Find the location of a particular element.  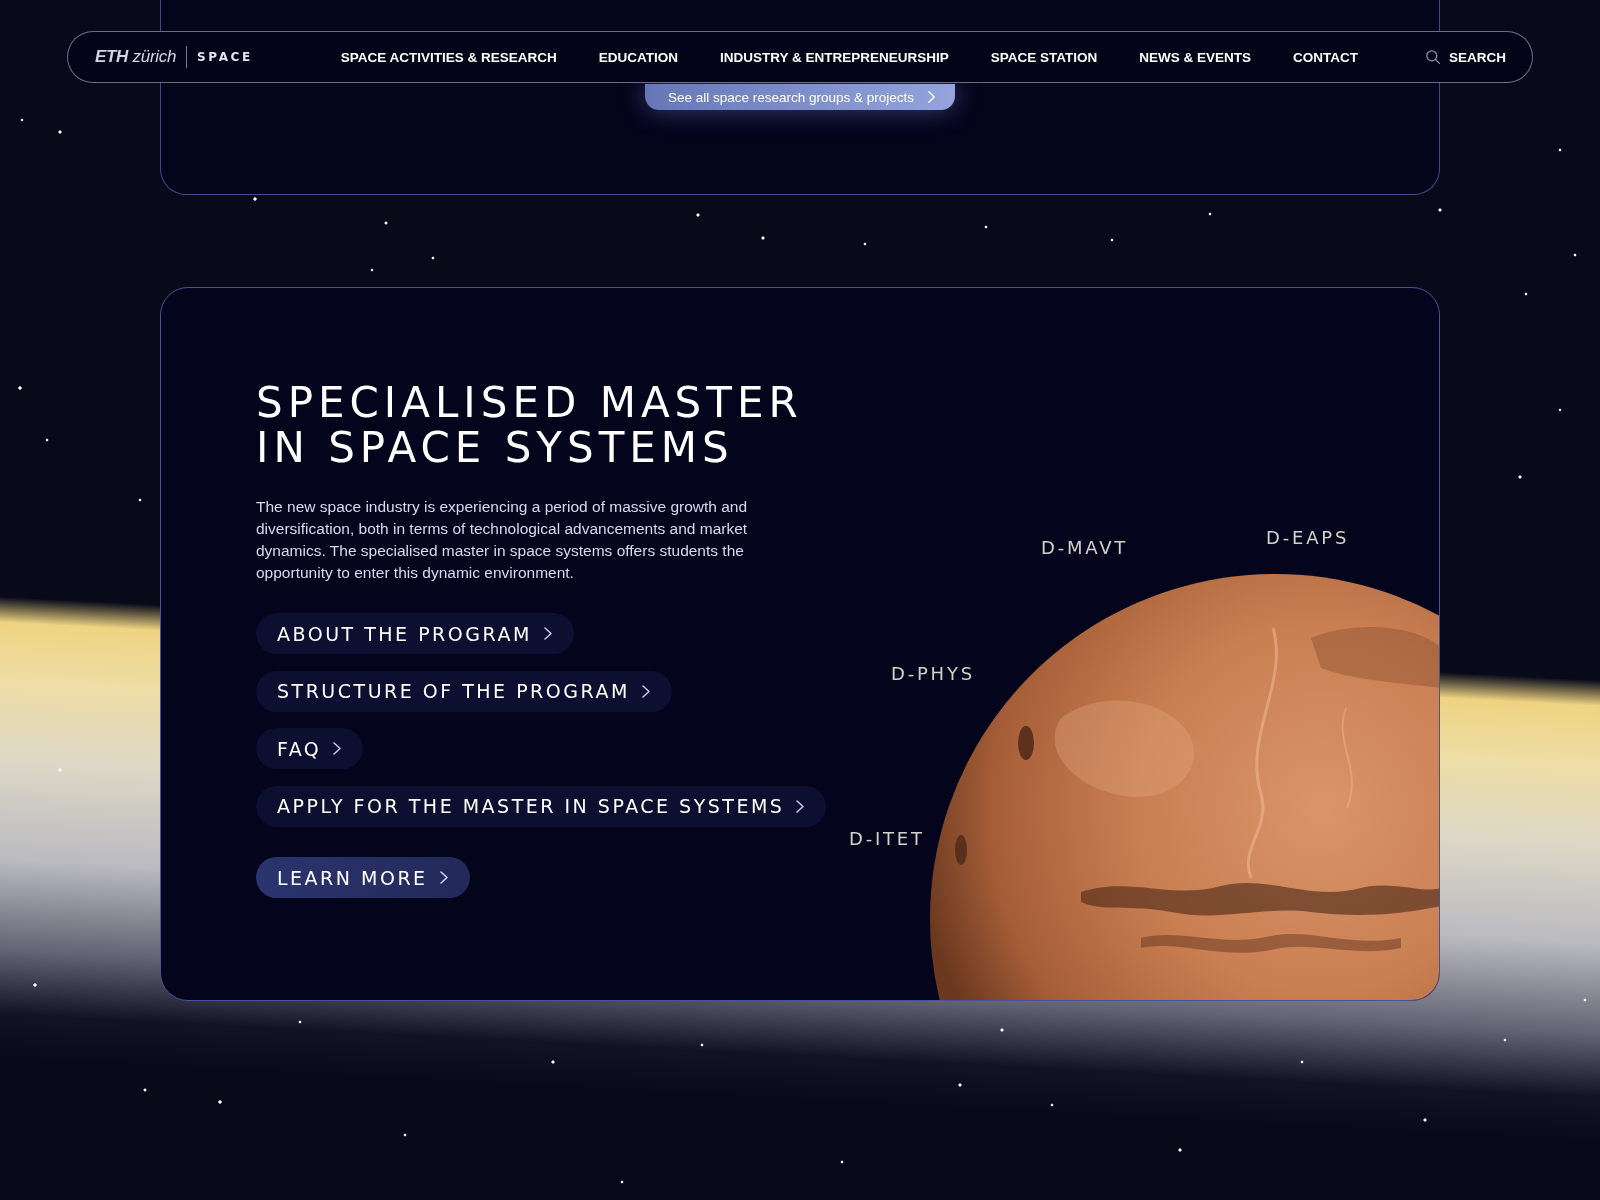

program-title: SPECIALISED MASTER IN SPACE SYSTEMS is located at coordinates (530, 425).